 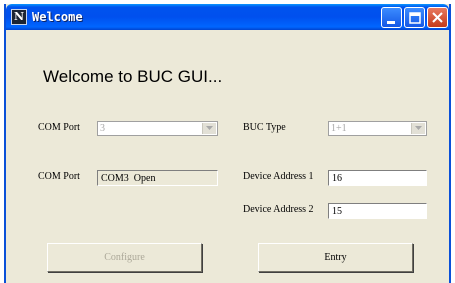 What do you see at coordinates (59, 127) in the screenshot?
I see `com-port-select-label: COM Port` at bounding box center [59, 127].